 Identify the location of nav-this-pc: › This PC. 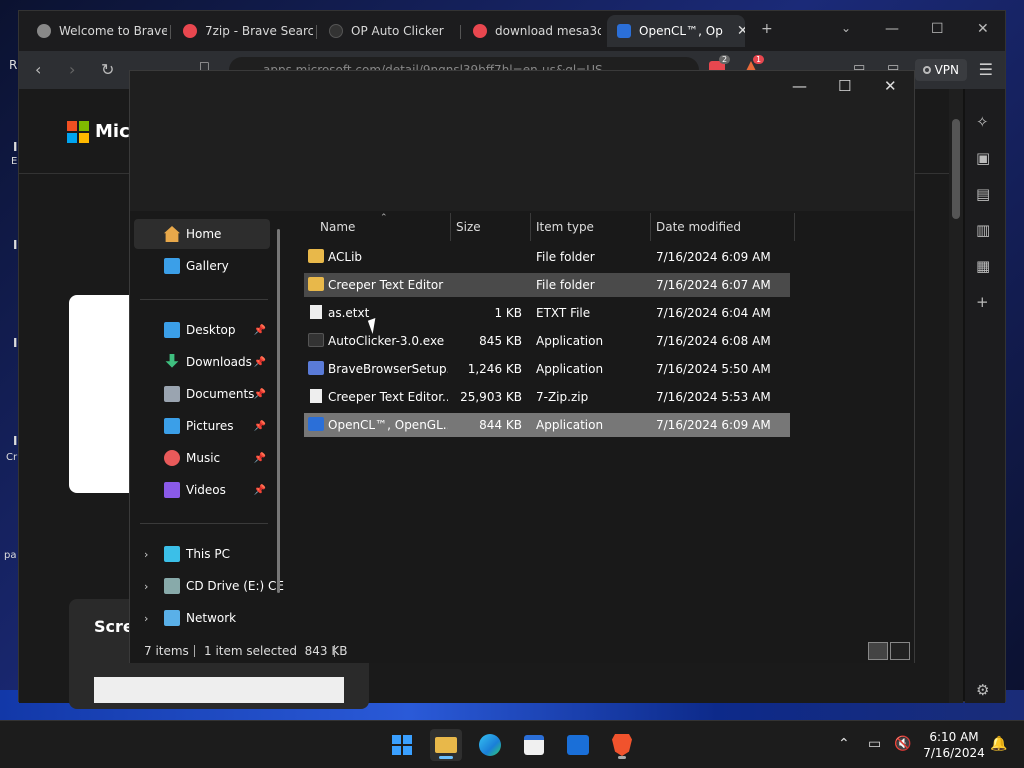
(202, 554).